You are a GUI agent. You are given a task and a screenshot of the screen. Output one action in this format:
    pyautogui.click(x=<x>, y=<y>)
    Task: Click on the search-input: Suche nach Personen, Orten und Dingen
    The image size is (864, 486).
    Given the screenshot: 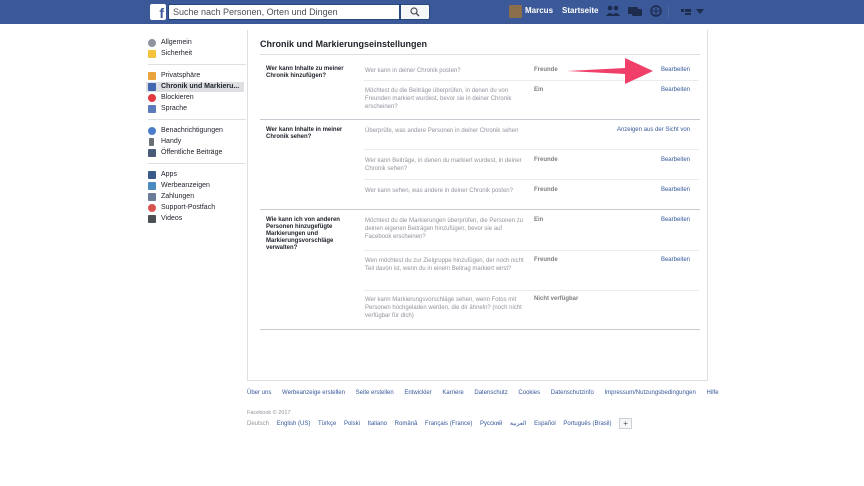 What is the action you would take?
    pyautogui.click(x=284, y=12)
    